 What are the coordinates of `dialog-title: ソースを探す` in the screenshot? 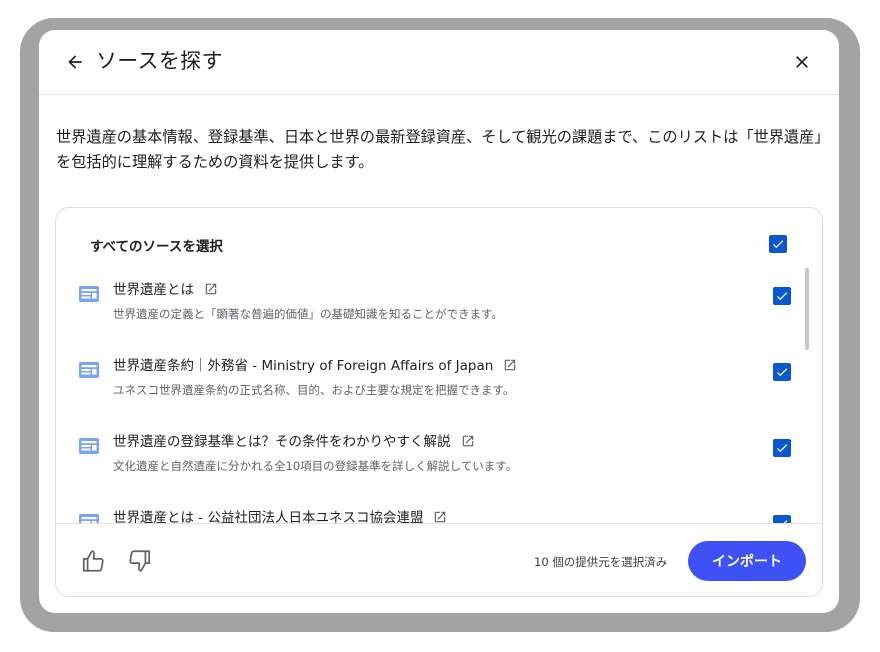 It's located at (159, 61).